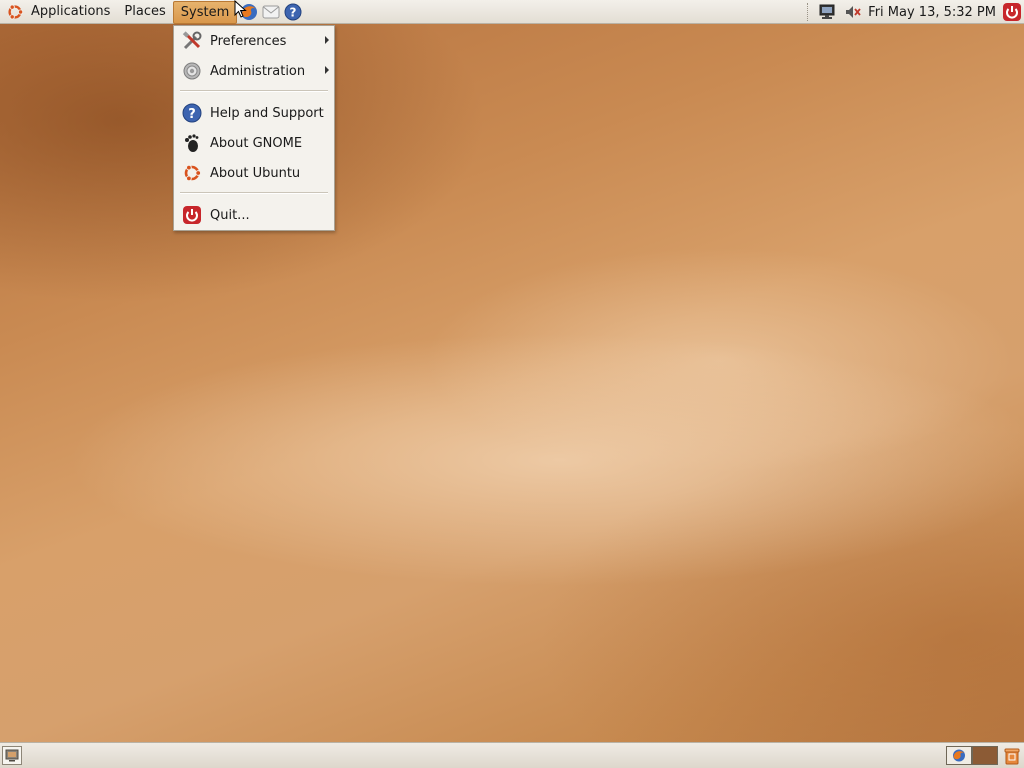 The height and width of the screenshot is (768, 1024). Describe the element at coordinates (267, 113) in the screenshot. I see `menu-item-label: Help and Support` at that location.